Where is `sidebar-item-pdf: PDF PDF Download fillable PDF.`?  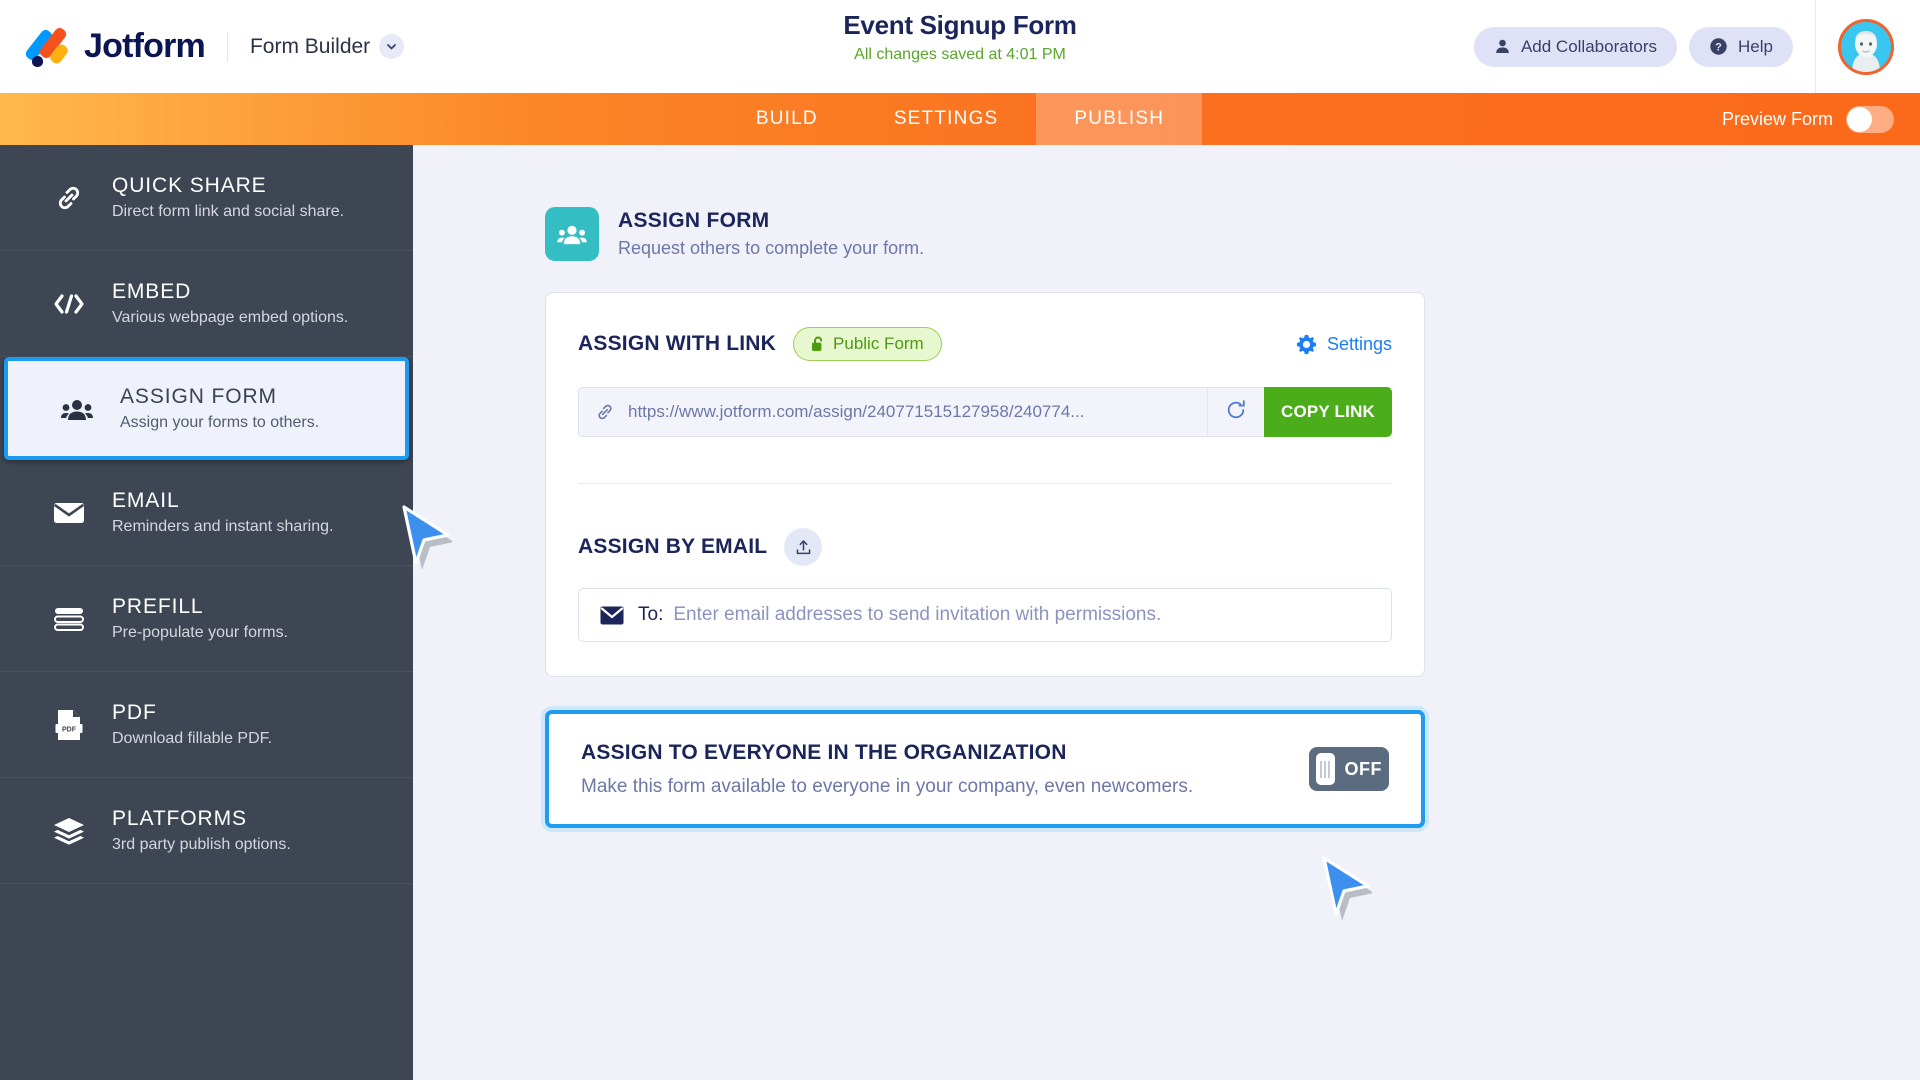
sidebar-item-pdf: PDF PDF Download fillable PDF. is located at coordinates (206, 725).